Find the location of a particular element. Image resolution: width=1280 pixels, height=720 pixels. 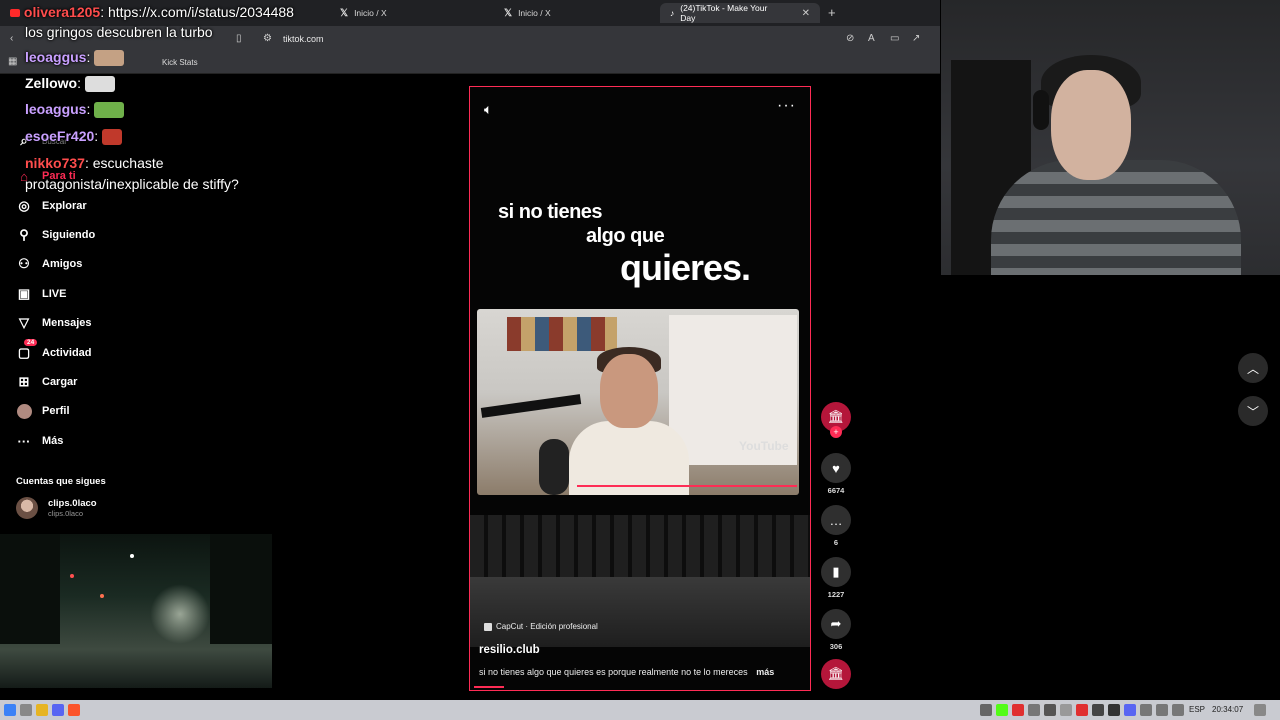

bookmark-icon: ▯ is located at coordinates (239, 38).